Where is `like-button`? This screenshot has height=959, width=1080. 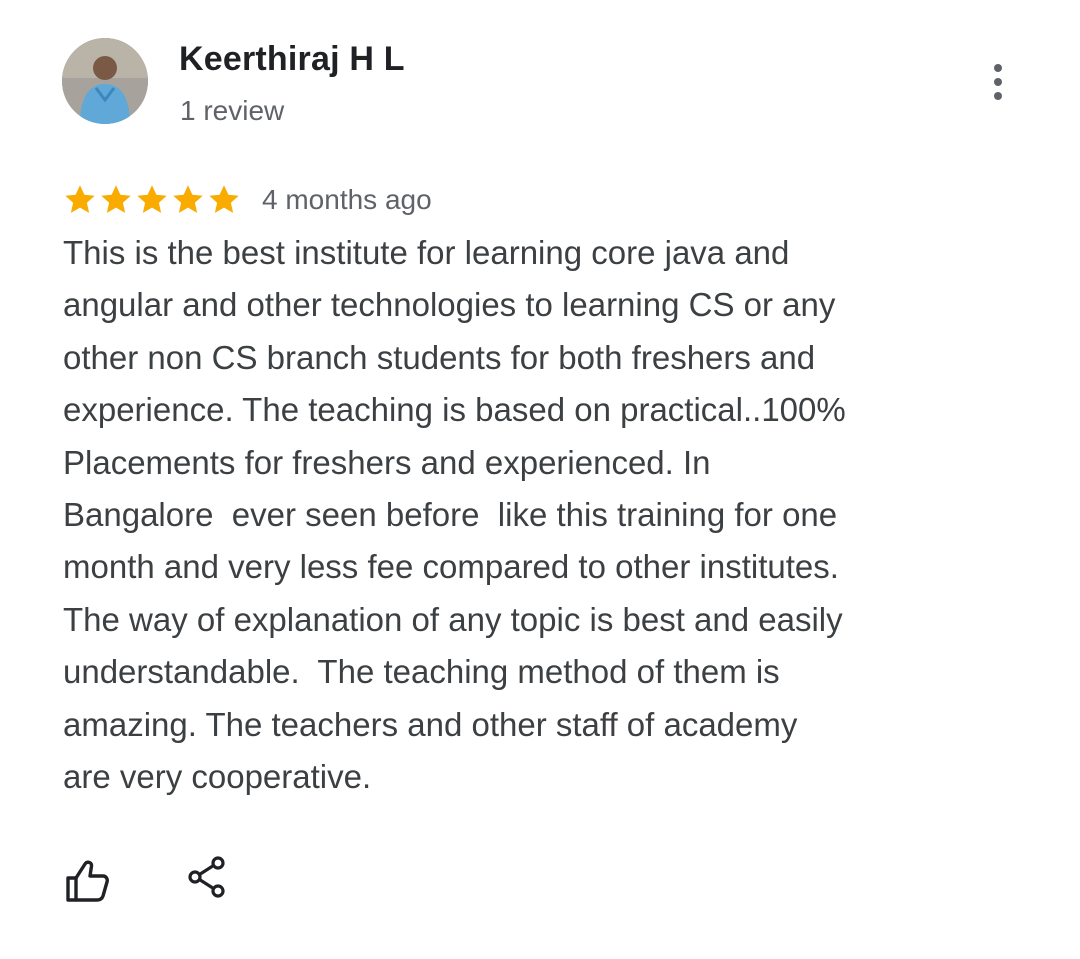 like-button is located at coordinates (87, 881).